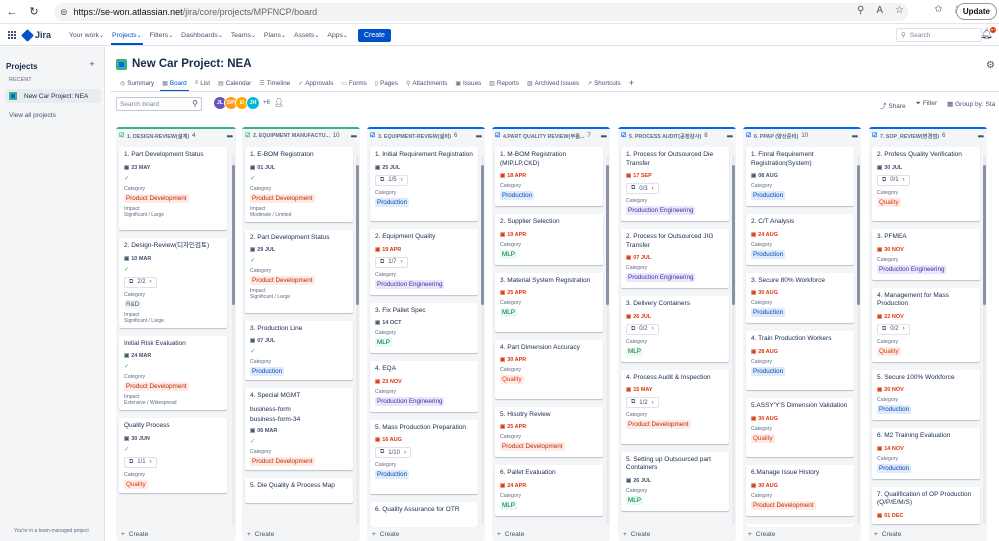 Image resolution: width=999 pixels, height=541 pixels. Describe the element at coordinates (631, 83) in the screenshot. I see `add-tab-button: +` at that location.